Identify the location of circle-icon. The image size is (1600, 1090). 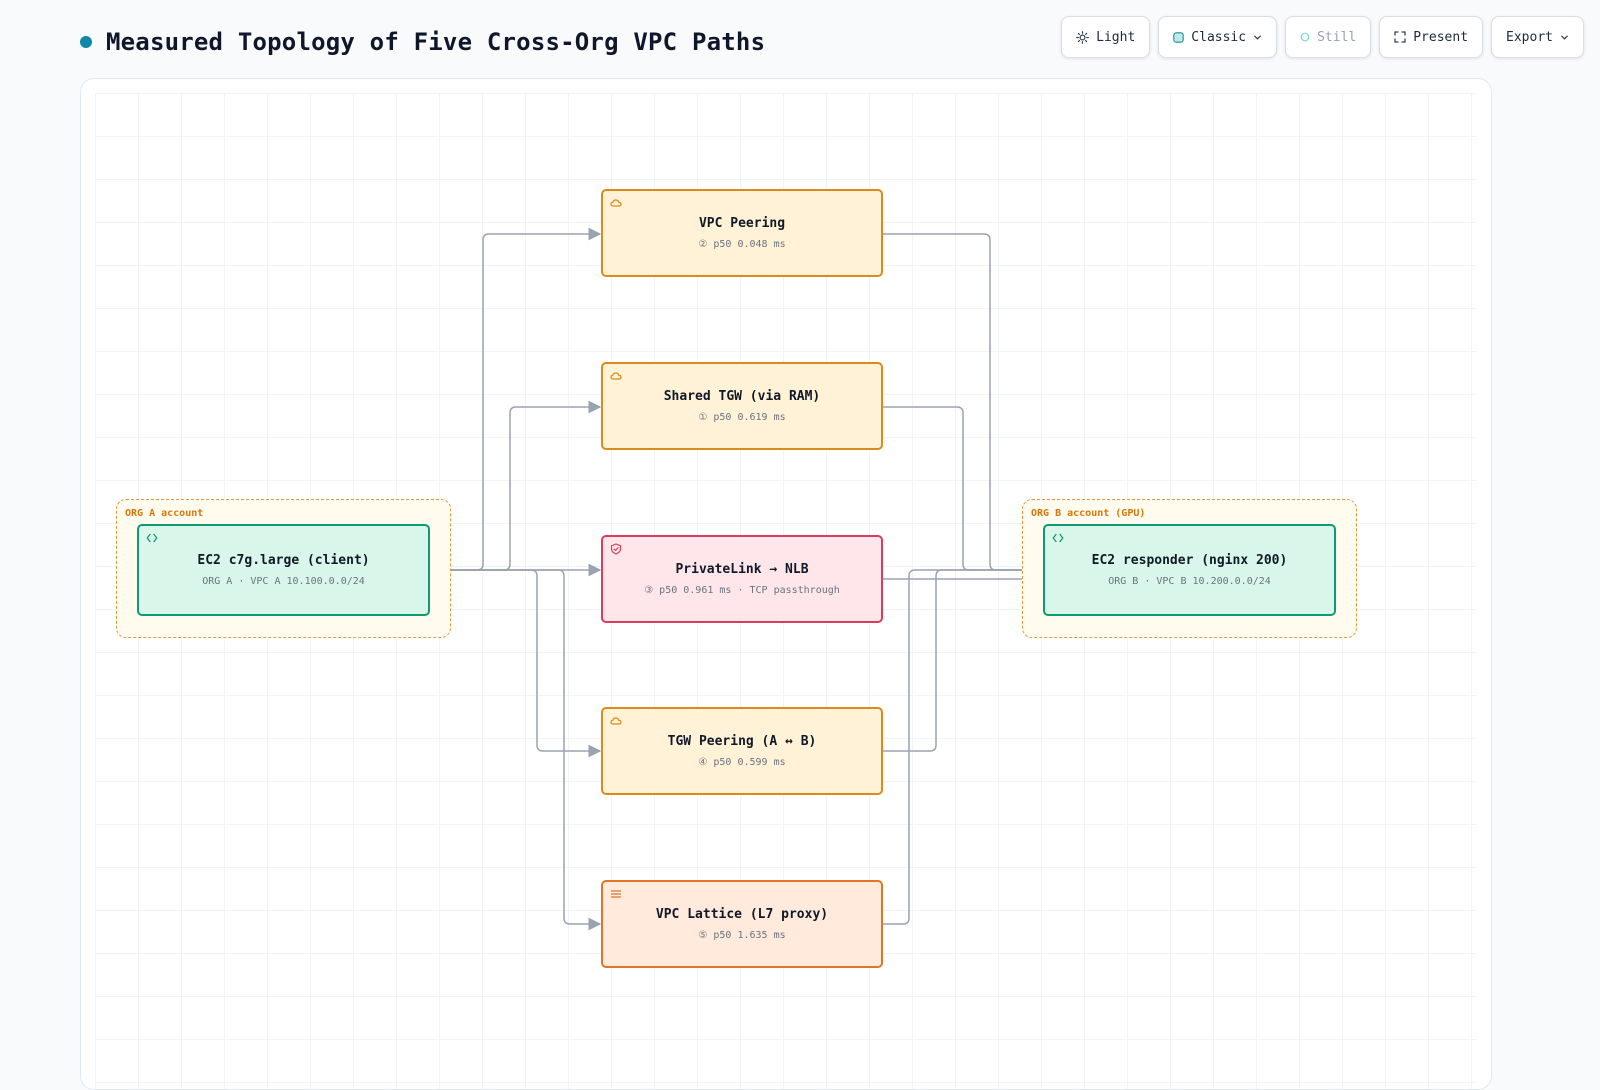
(1305, 37).